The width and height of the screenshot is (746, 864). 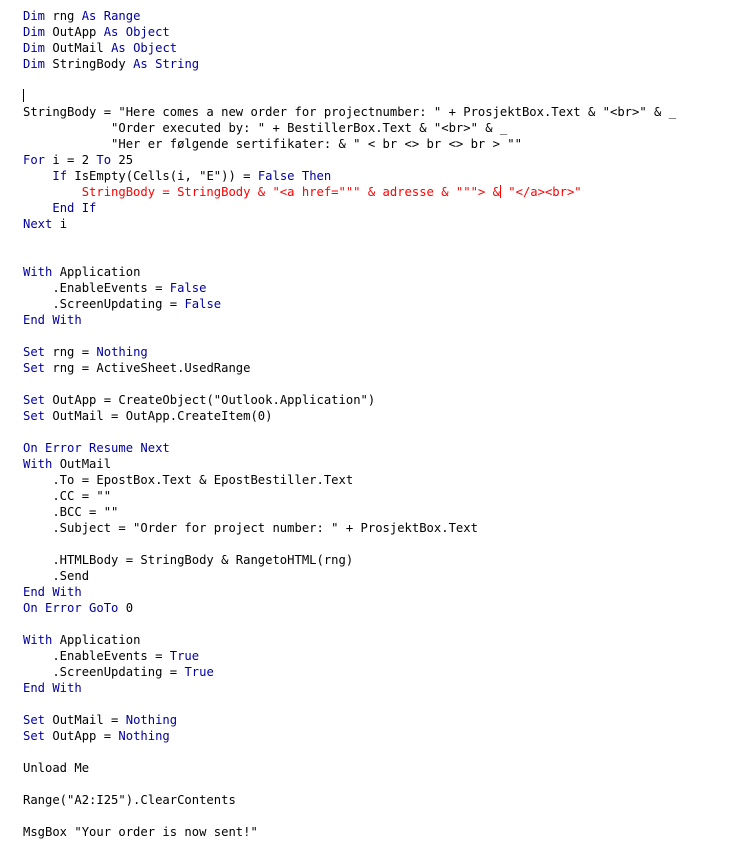 I want to click on text-caret, so click(x=23, y=95).